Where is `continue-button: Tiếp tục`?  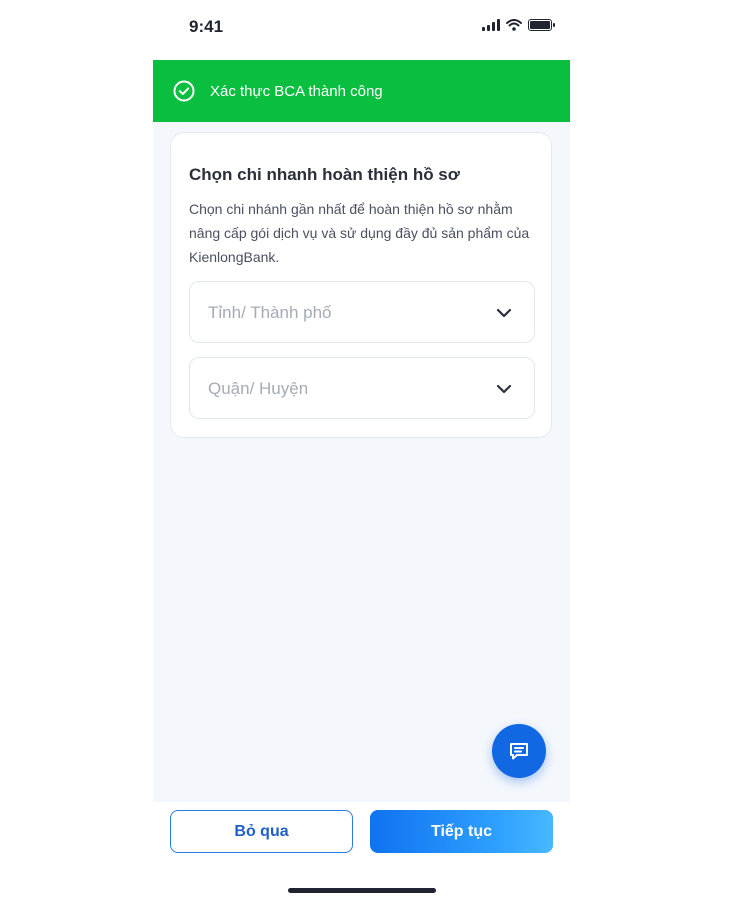 continue-button: Tiếp tục is located at coordinates (461, 831).